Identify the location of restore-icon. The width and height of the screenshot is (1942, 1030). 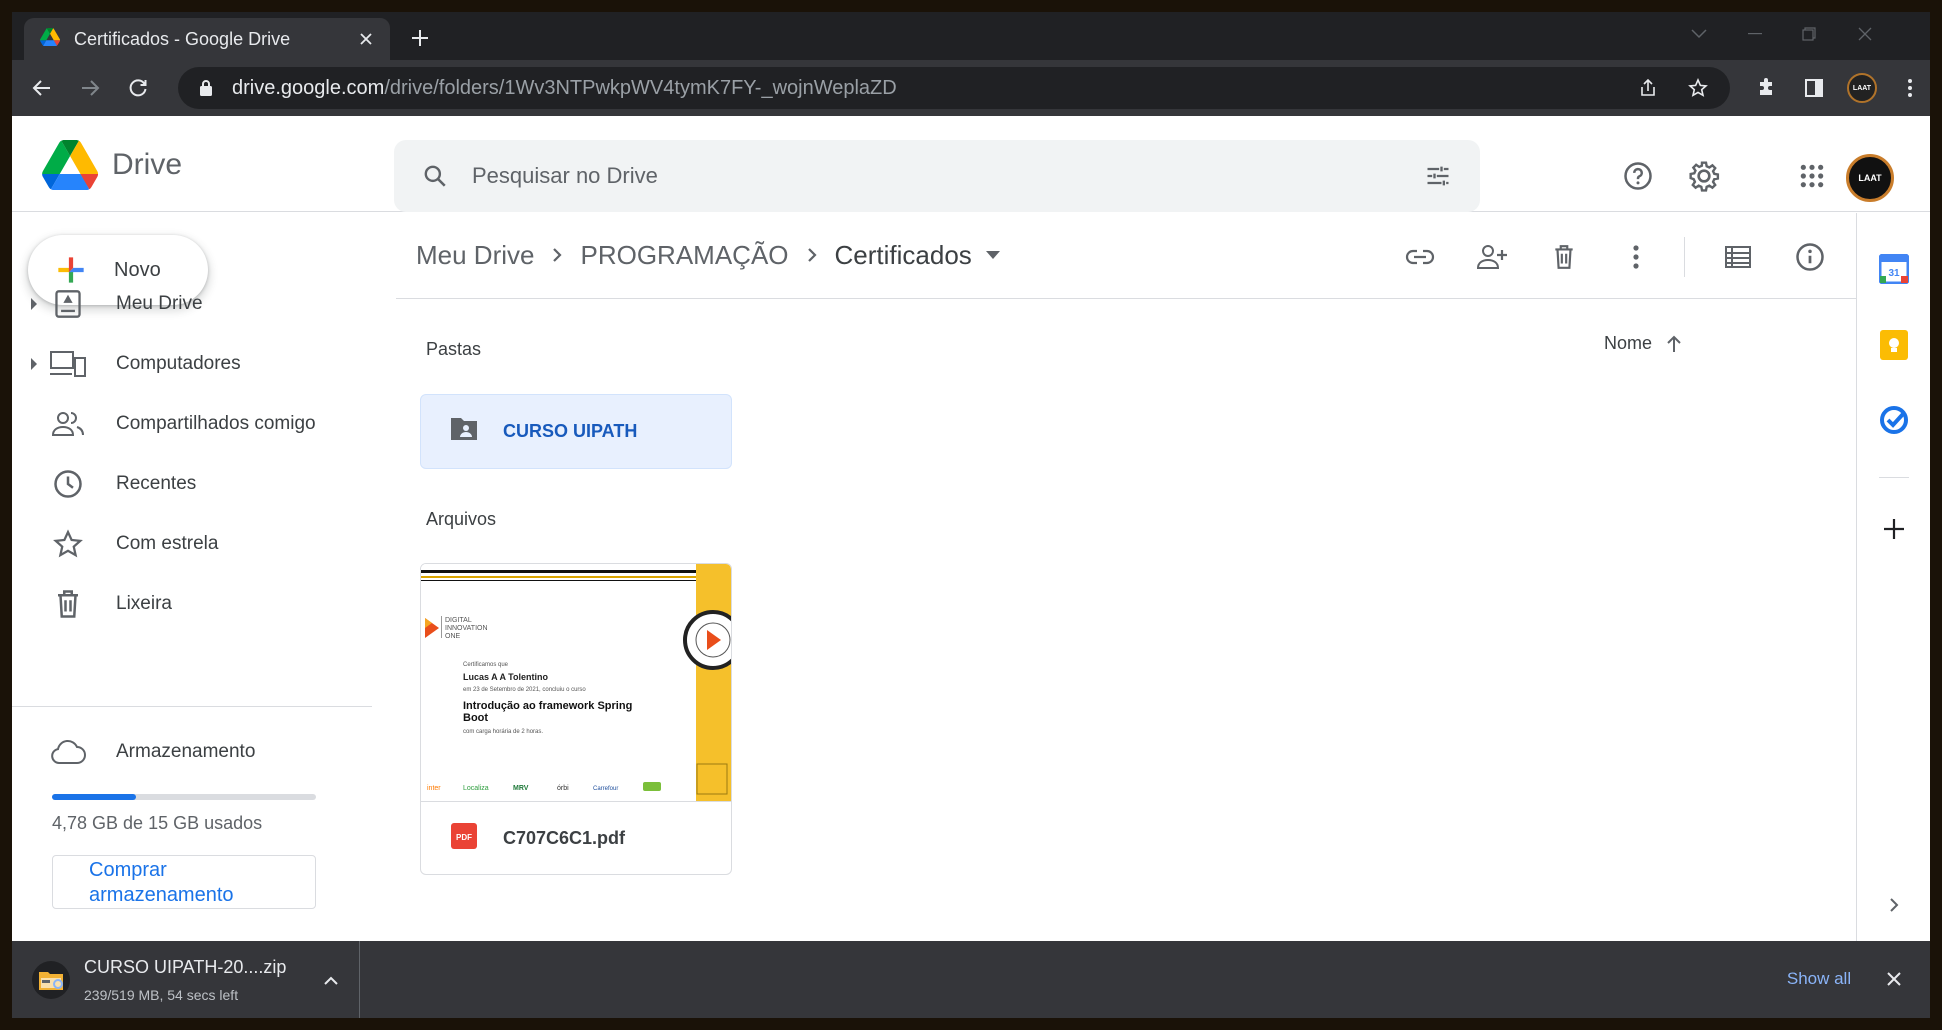
(1809, 34).